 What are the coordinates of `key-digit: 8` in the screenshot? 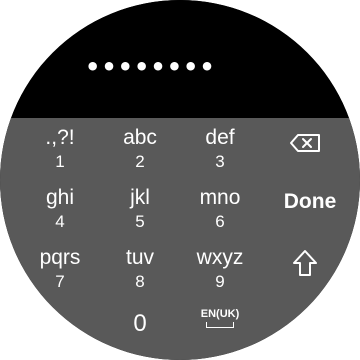 It's located at (140, 281).